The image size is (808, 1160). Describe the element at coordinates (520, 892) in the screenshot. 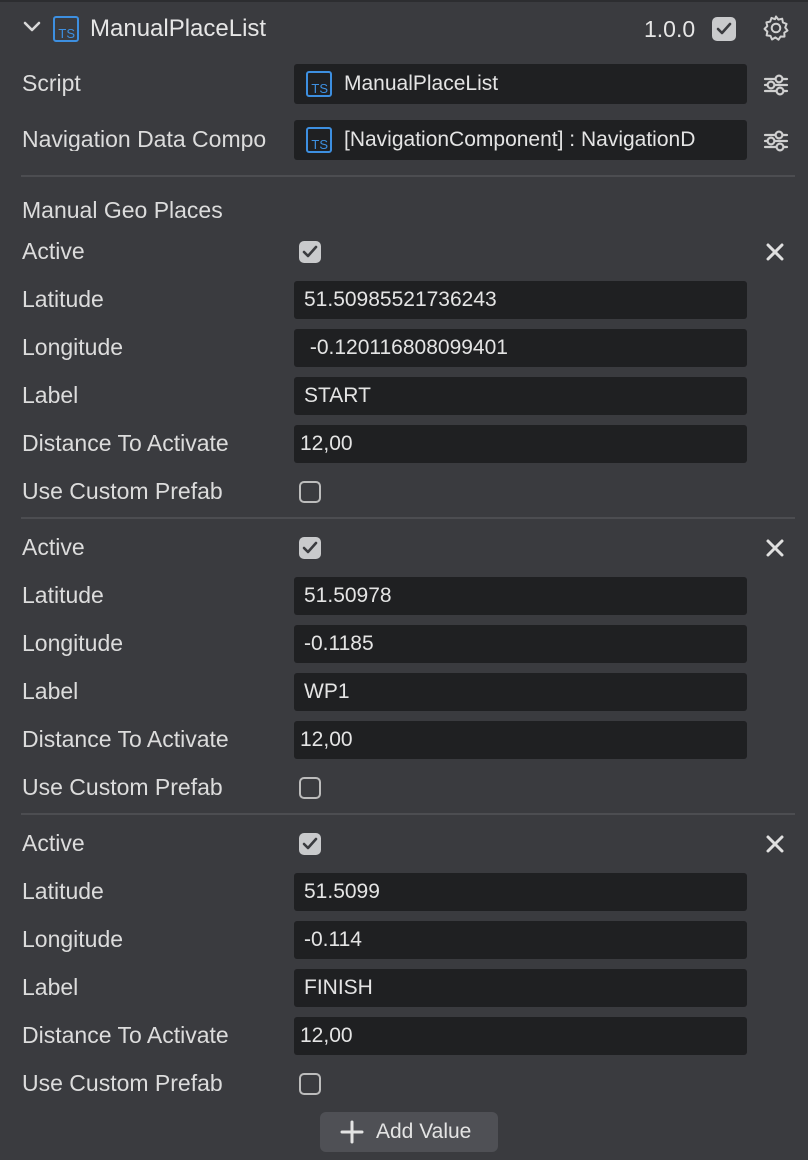

I see `latitude-input: 51.5099` at that location.